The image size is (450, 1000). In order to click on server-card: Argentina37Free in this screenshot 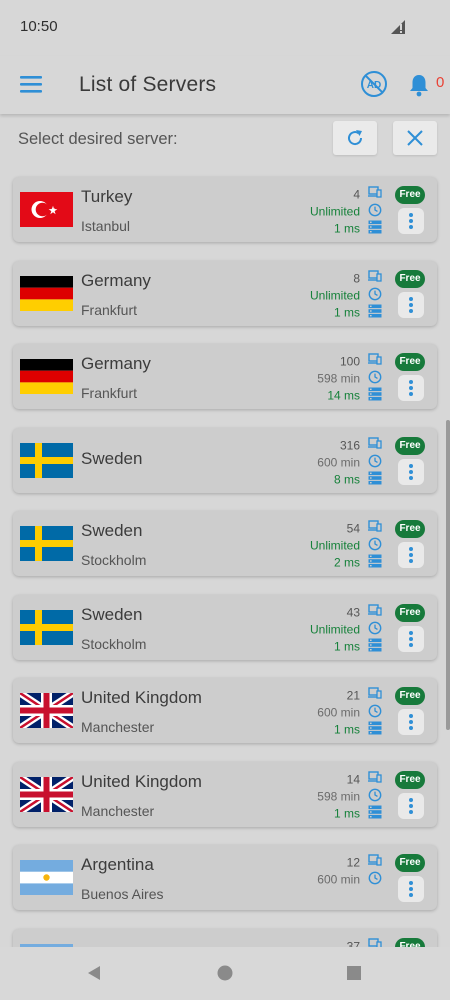, I will do `click(225, 937)`.